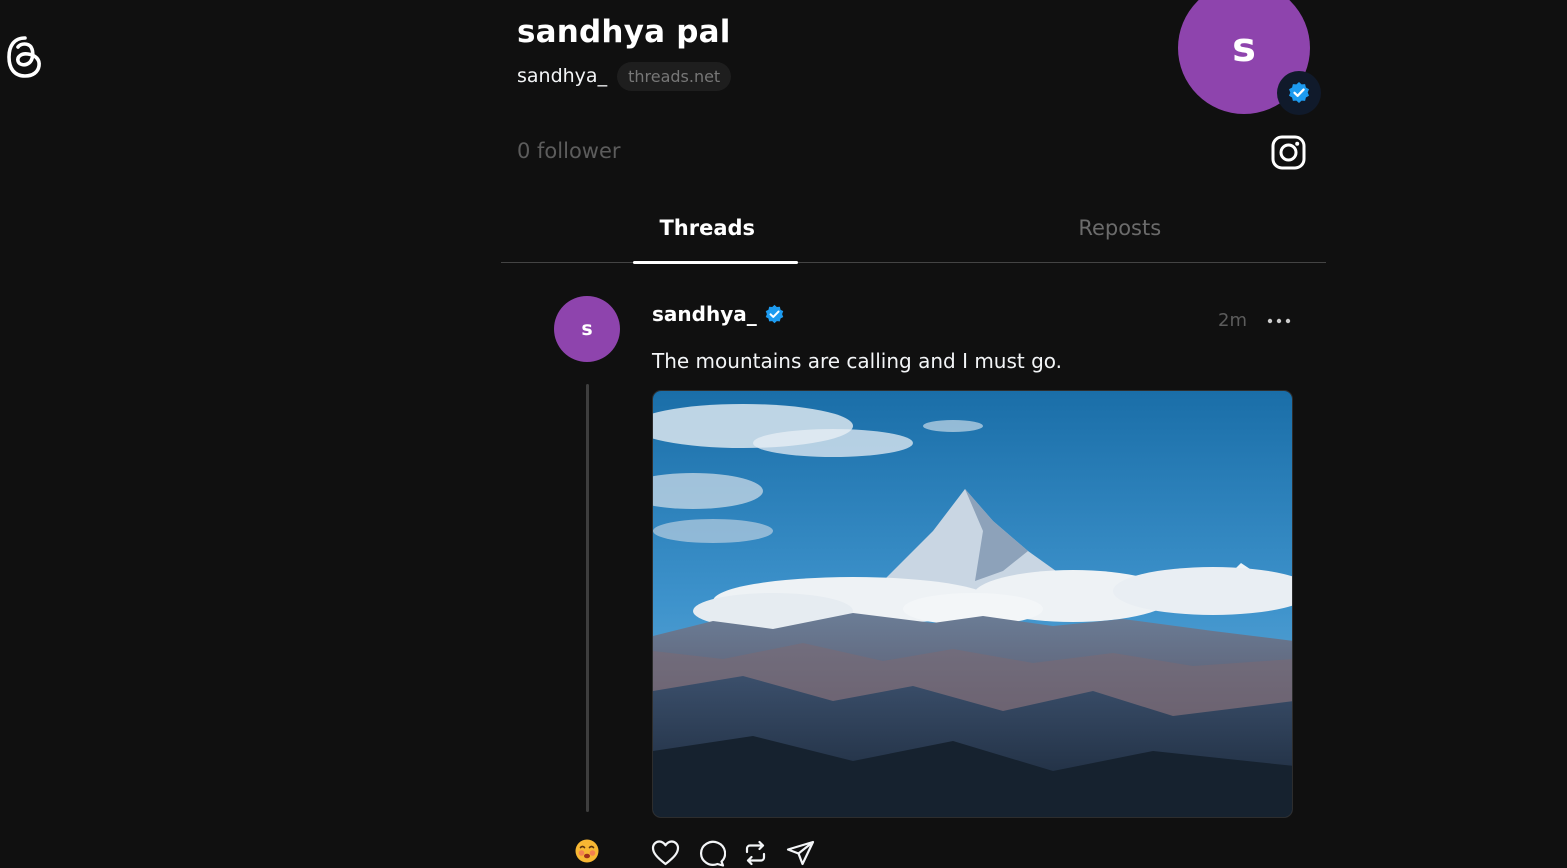 This screenshot has height=868, width=1567. I want to click on tab-threads: Threads, so click(707, 235).